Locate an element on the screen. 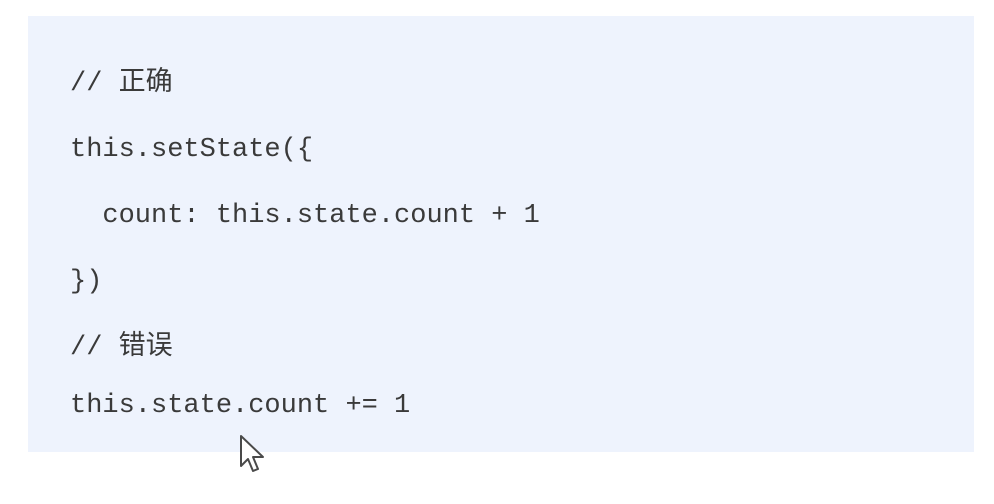  code-comment-correct: // 正确 is located at coordinates (121, 84).